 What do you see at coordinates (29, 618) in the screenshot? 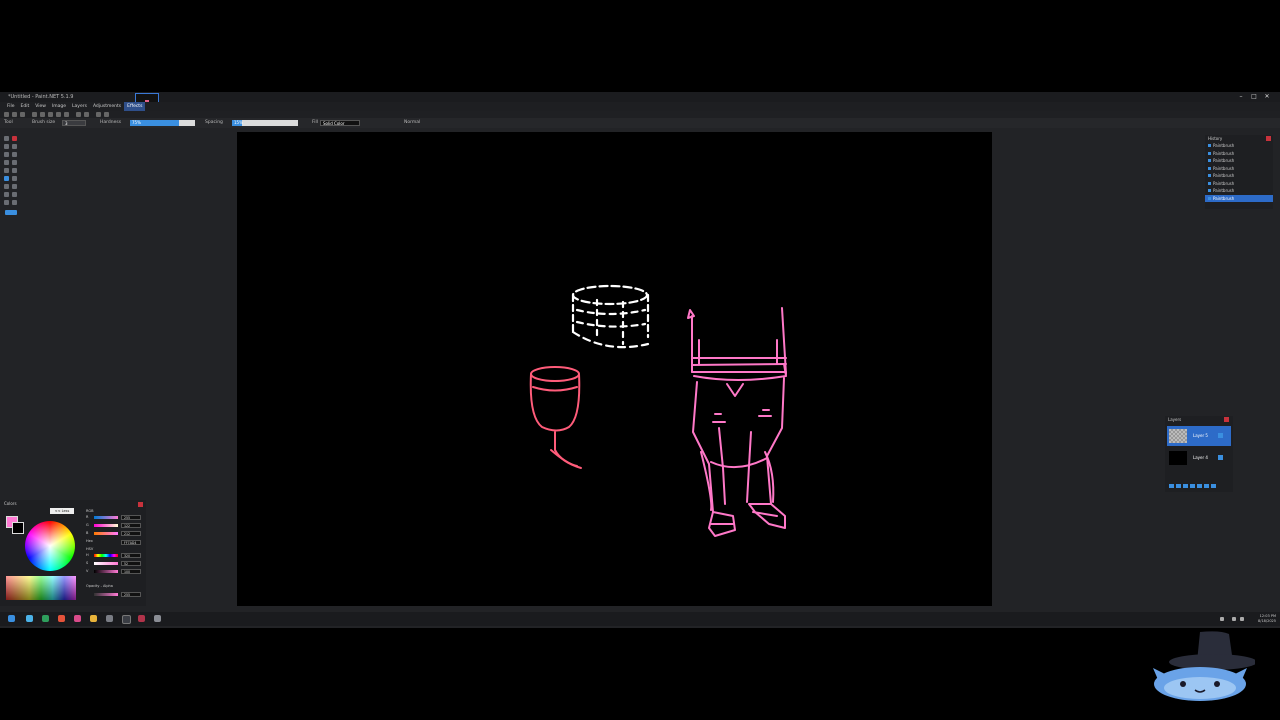
I see `edge-icon` at bounding box center [29, 618].